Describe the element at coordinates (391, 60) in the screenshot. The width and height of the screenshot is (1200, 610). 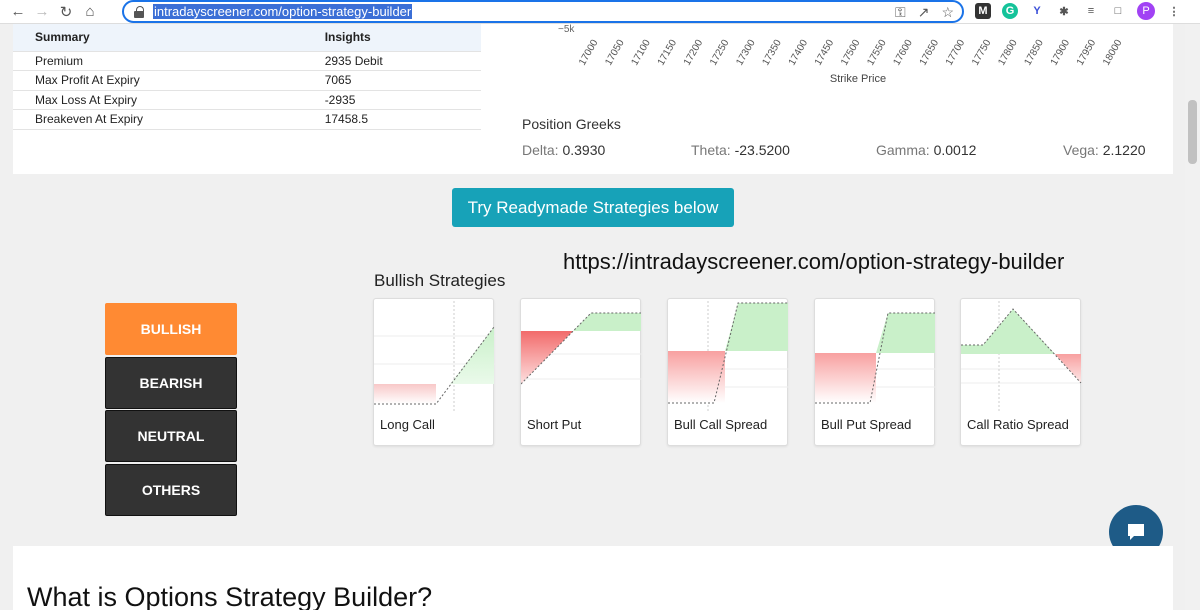
I see `row-value: 2935 Debit` at that location.